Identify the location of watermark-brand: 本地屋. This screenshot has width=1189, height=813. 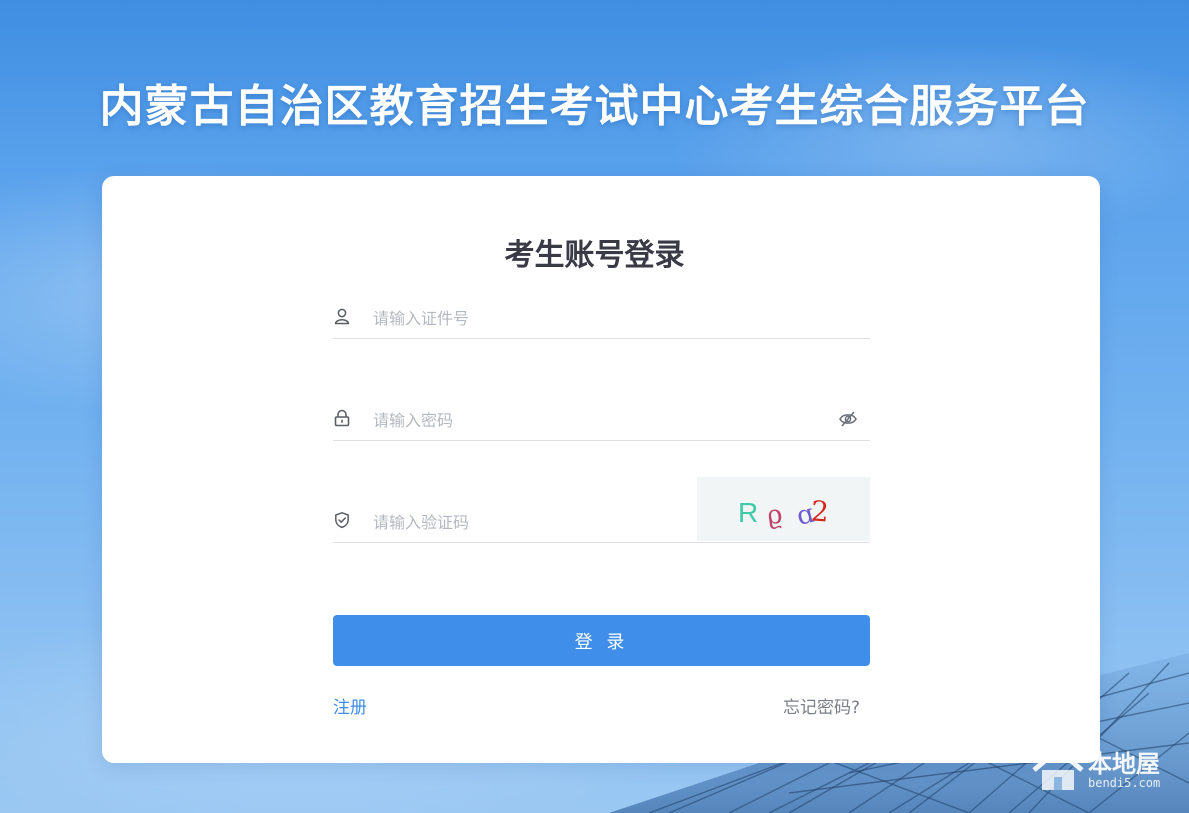
(1124, 764).